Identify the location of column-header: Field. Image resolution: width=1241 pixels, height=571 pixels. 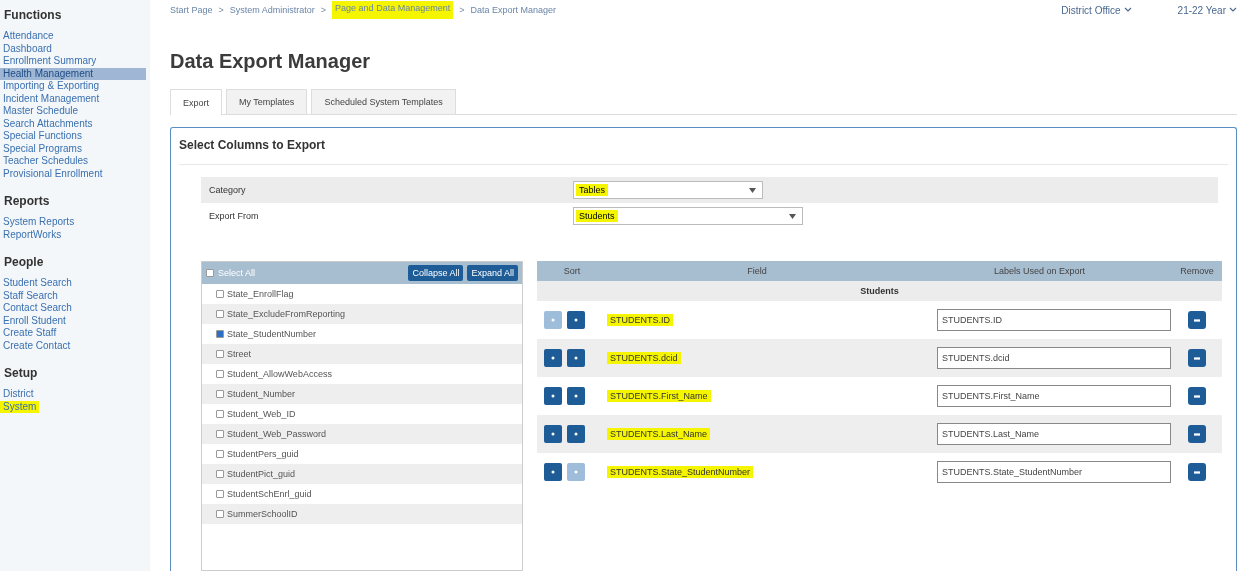
(757, 271).